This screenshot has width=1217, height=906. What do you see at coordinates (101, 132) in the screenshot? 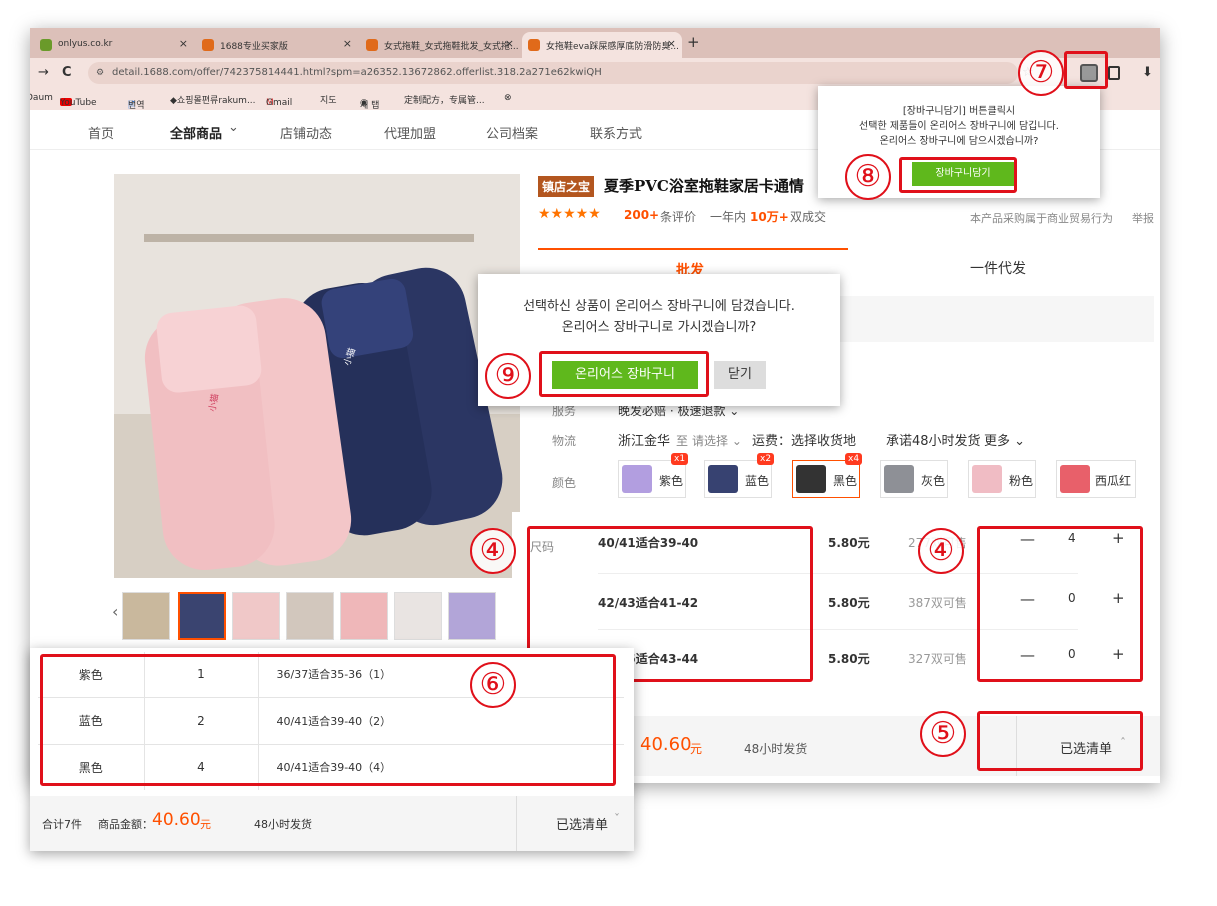
I see `nav-home: 首页` at bounding box center [101, 132].